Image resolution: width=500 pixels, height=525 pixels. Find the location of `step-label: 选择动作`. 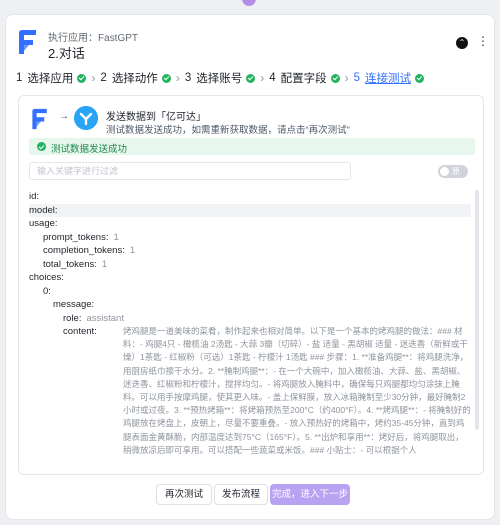

step-label: 选择动作 is located at coordinates (134, 79).